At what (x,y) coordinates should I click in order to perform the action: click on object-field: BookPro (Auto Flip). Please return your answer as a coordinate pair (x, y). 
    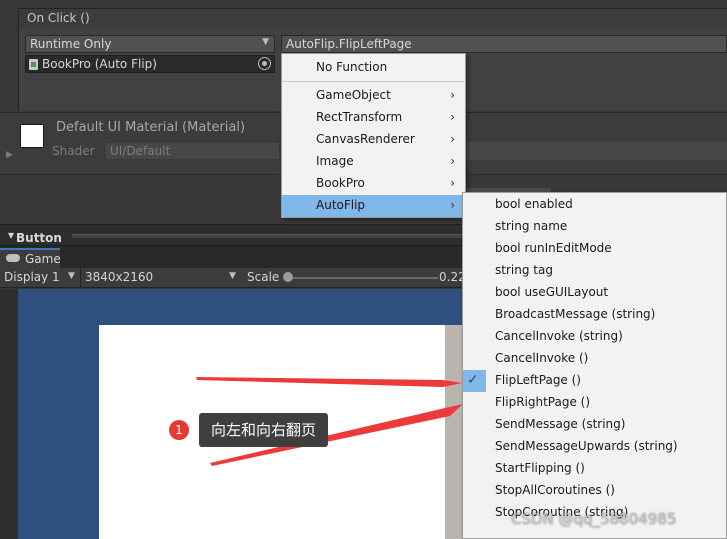
    Looking at the image, I should click on (150, 64).